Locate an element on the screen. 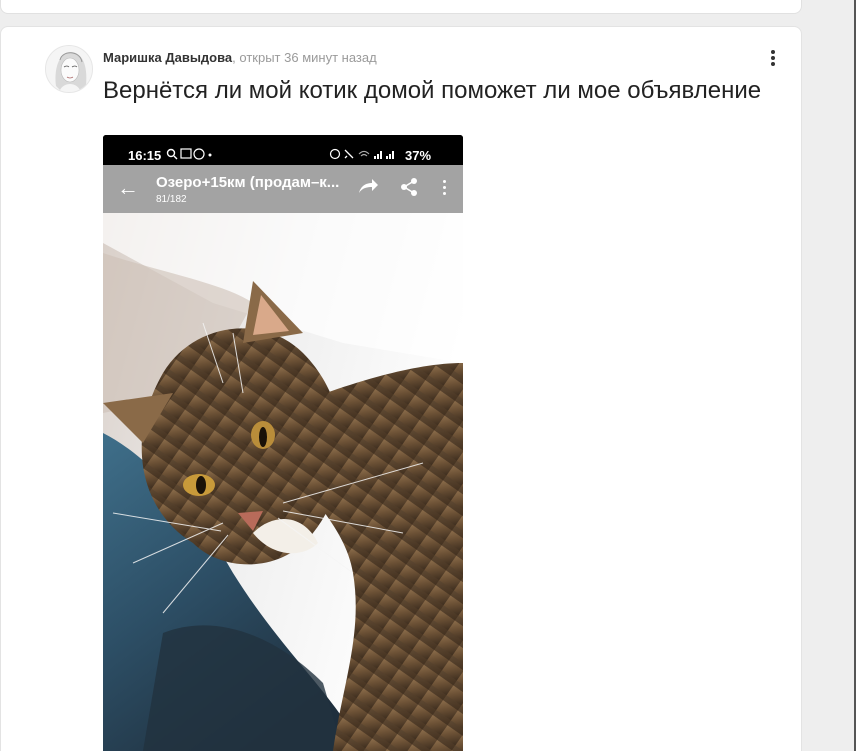 The width and height of the screenshot is (856, 751). post-meta: Маришка Давыдова, открыт 36 минут назад is located at coordinates (240, 58).